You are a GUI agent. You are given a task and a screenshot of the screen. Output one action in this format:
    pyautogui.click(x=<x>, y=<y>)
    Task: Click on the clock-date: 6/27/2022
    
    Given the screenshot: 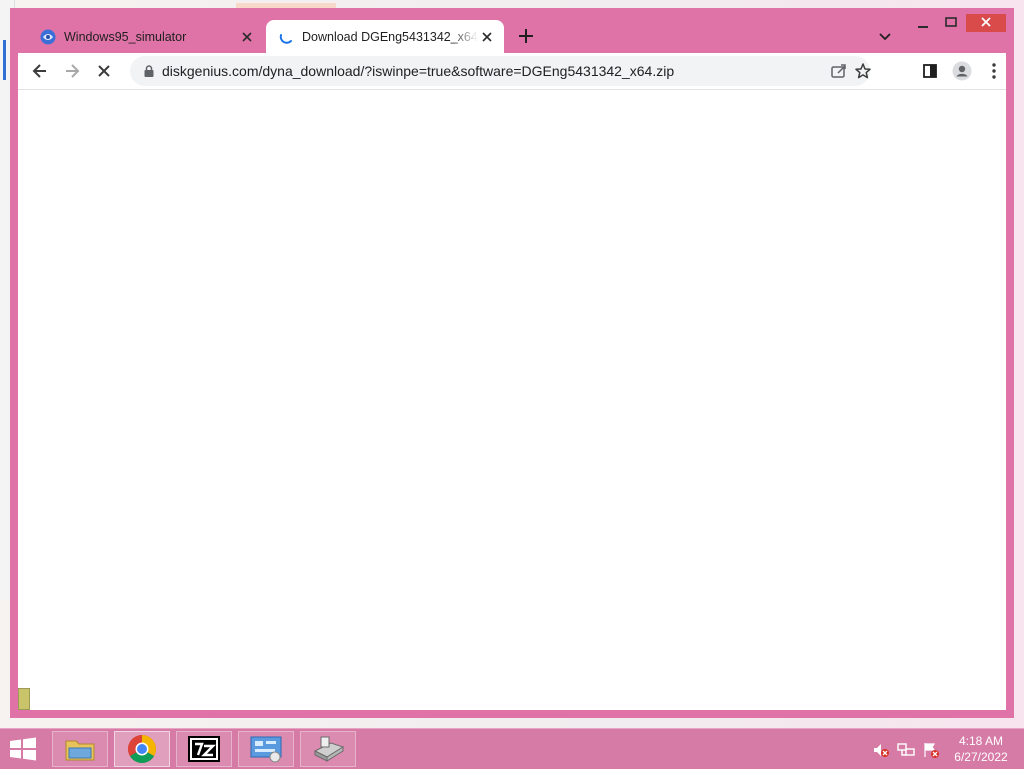 What is the action you would take?
    pyautogui.click(x=981, y=757)
    